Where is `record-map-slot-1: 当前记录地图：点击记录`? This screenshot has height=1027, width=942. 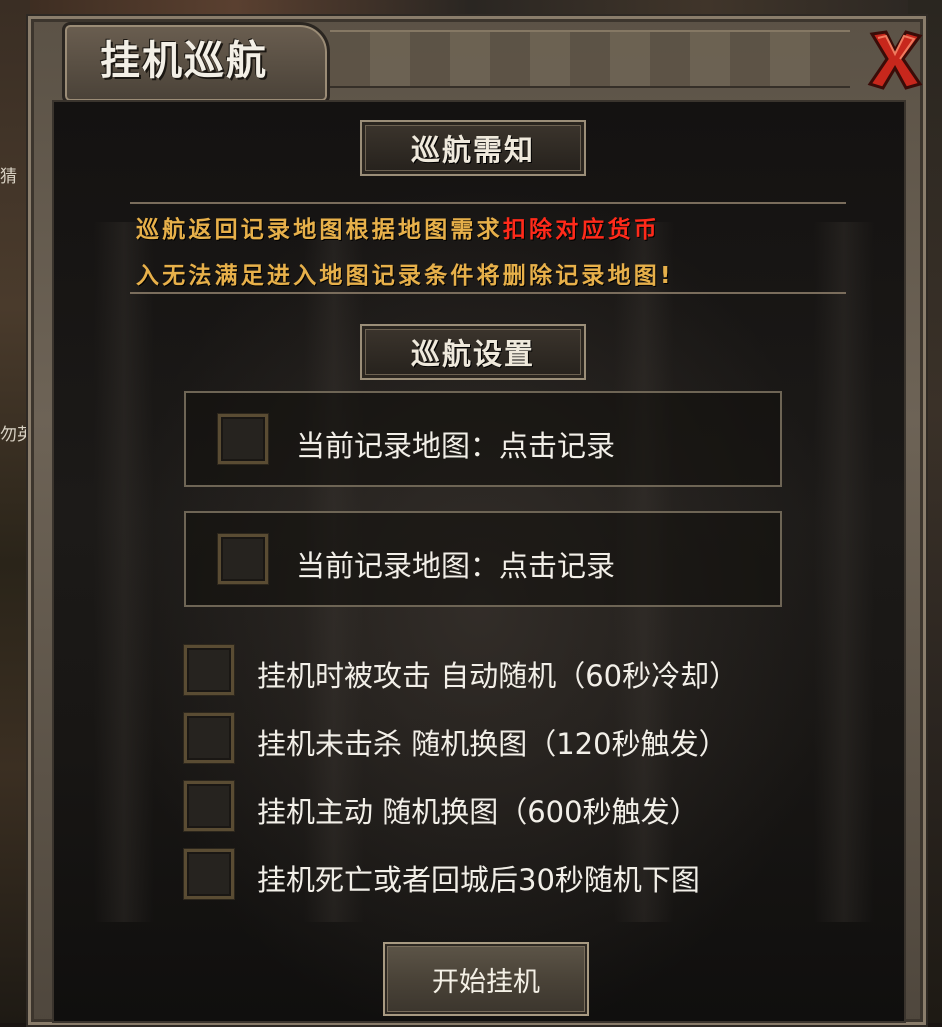
record-map-slot-1: 当前记录地图：点击记录 is located at coordinates (483, 439).